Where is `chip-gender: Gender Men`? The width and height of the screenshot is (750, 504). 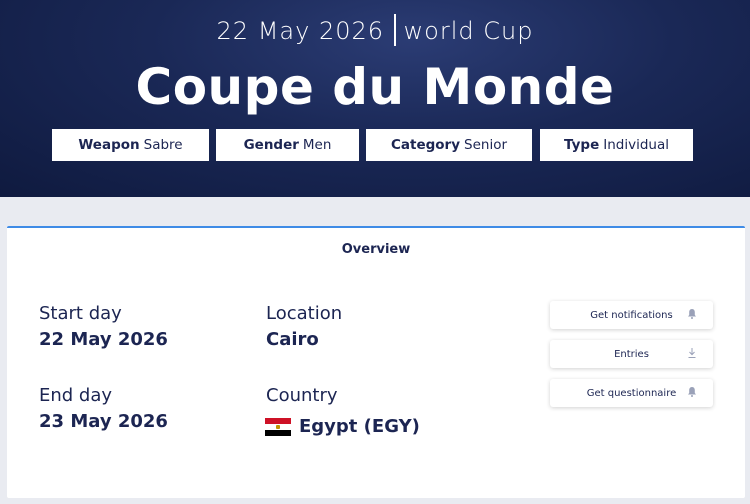 chip-gender: Gender Men is located at coordinates (287, 145).